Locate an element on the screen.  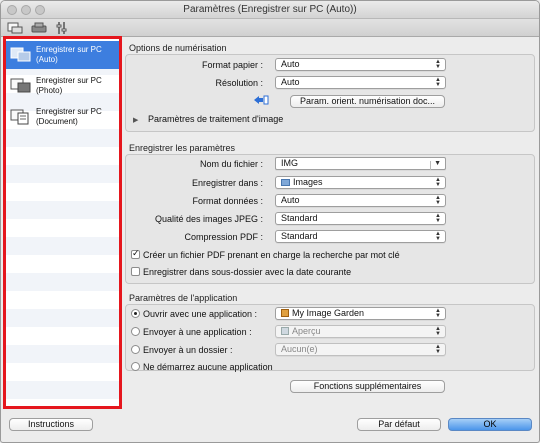
window-title: Paramètres (Enregistrer sur PC (Auto)) is located at coordinates (270, 9).